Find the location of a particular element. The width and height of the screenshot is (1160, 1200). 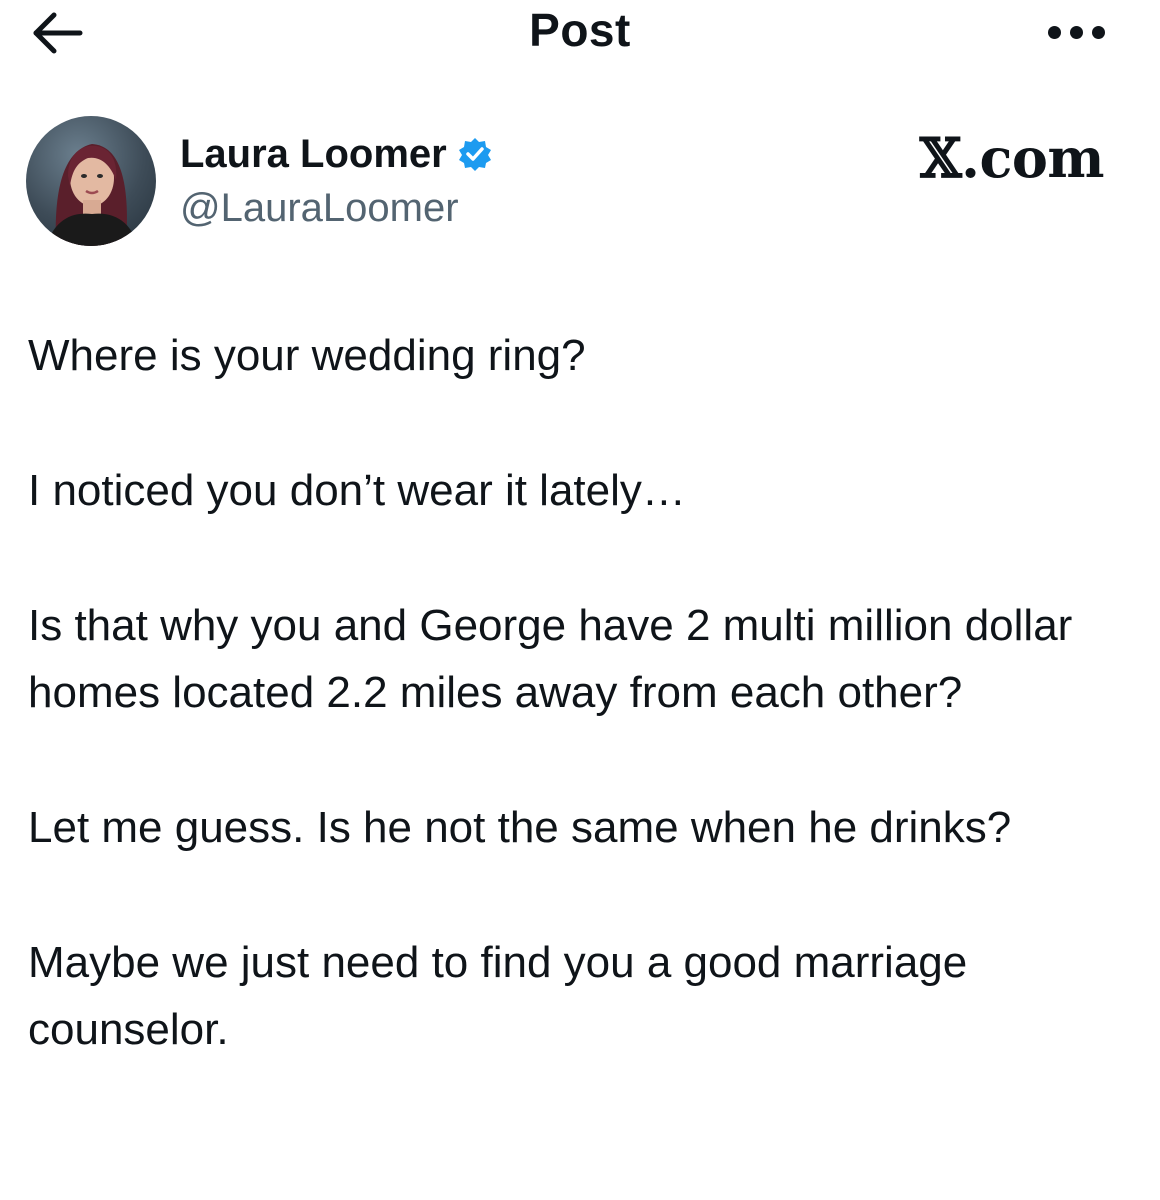

avatar-image is located at coordinates (92, 195).